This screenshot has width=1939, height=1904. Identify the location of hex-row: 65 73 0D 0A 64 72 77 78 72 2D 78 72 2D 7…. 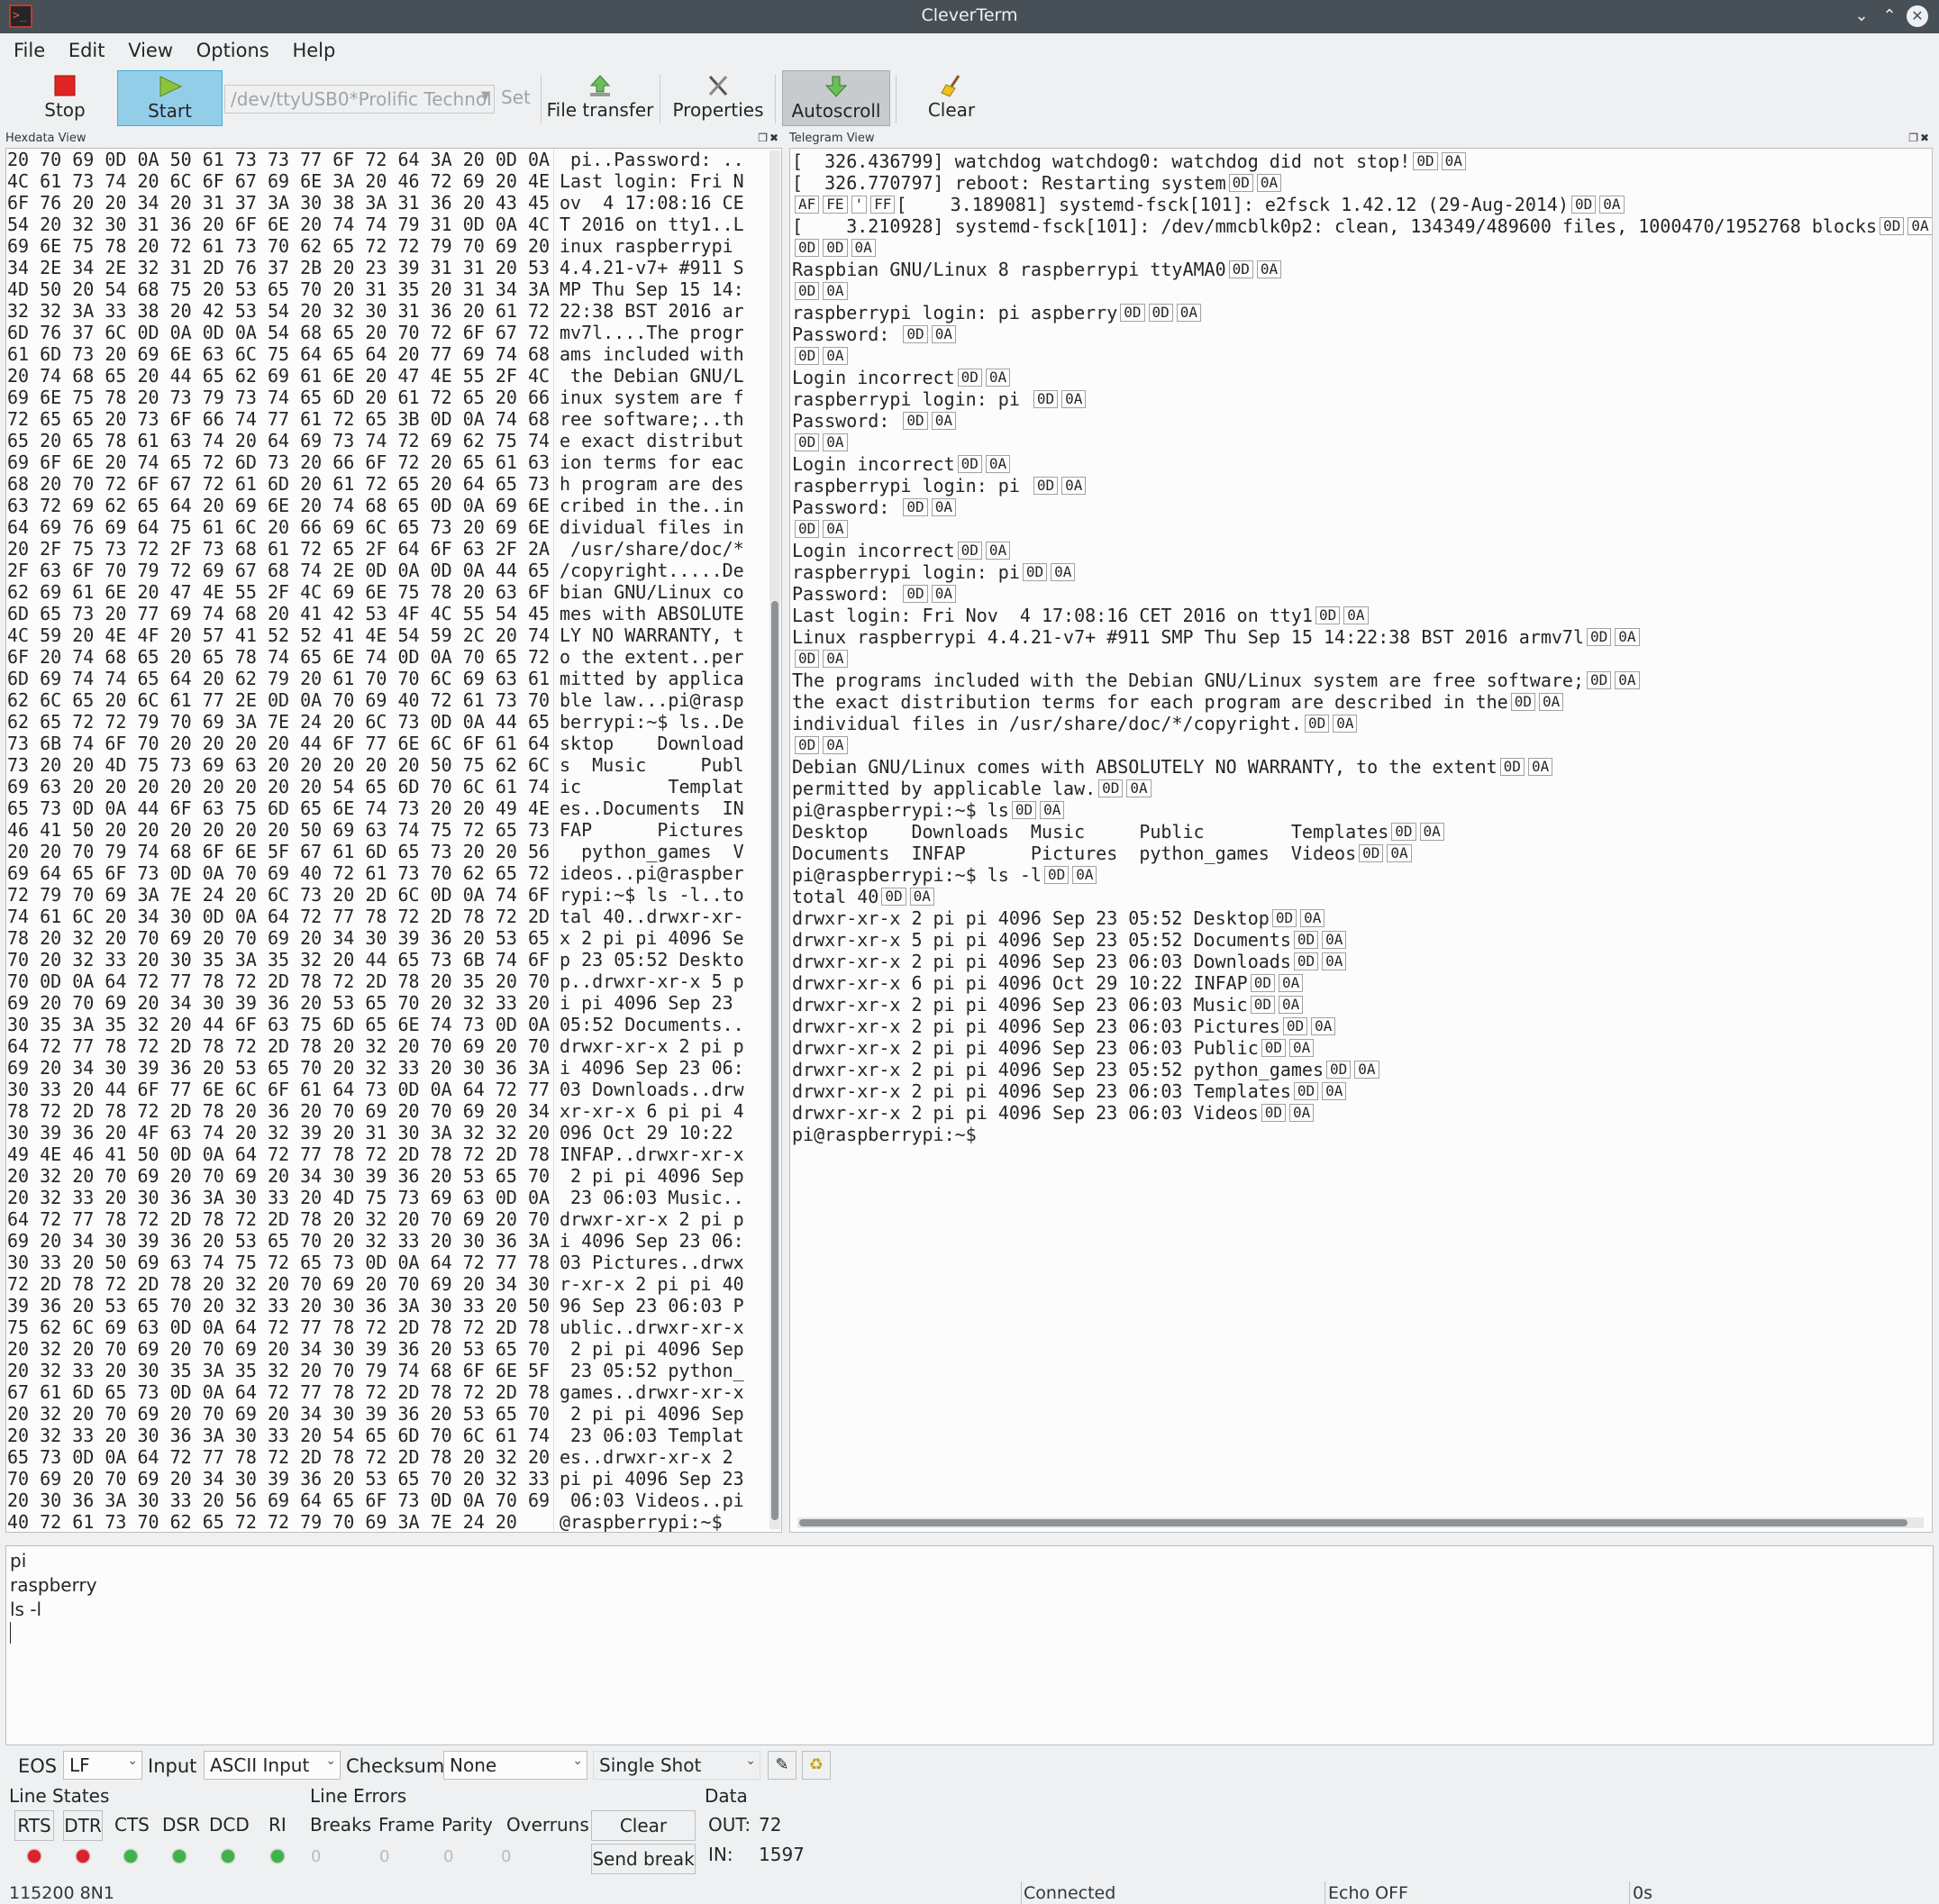
(279, 1457).